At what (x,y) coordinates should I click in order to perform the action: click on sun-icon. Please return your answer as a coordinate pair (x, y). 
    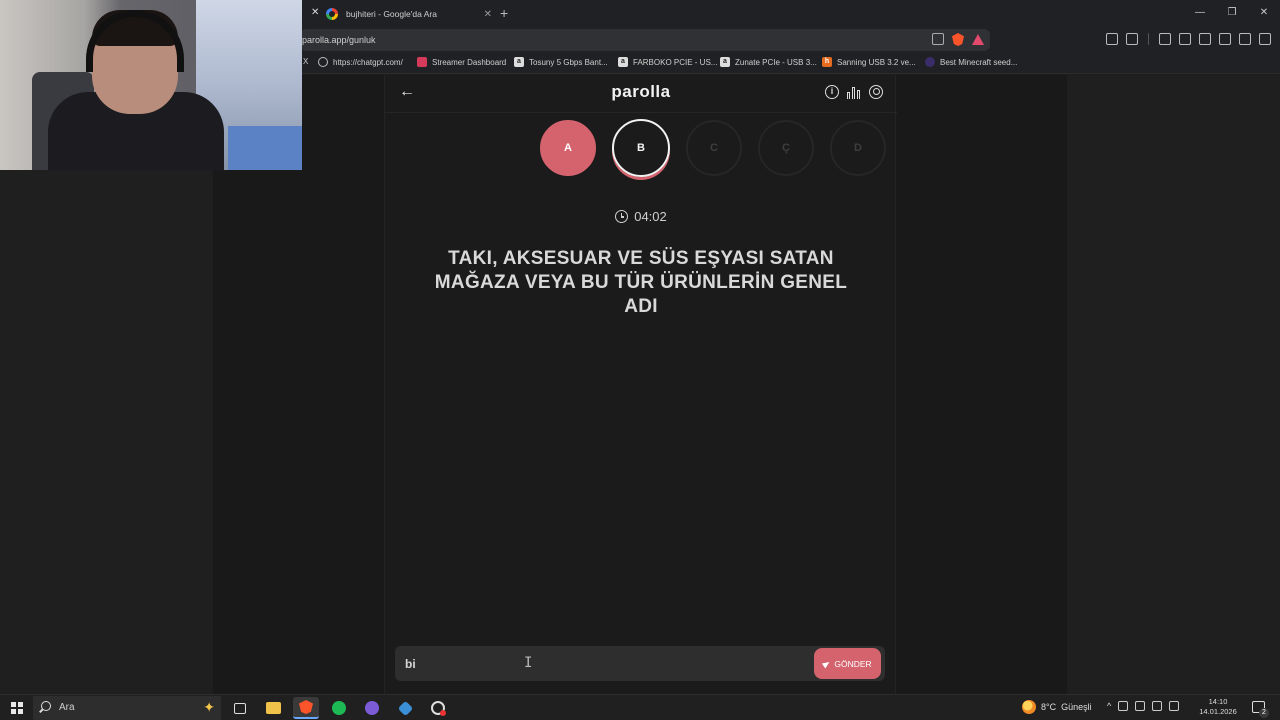
    Looking at the image, I should click on (1029, 707).